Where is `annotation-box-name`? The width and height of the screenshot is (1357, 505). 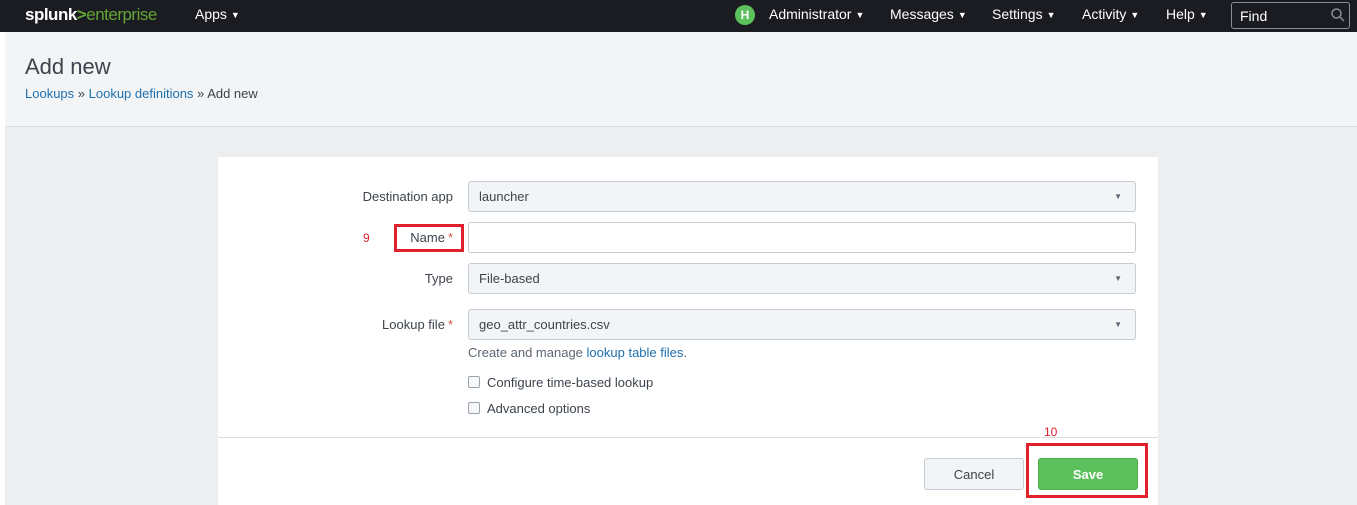
annotation-box-name is located at coordinates (429, 238).